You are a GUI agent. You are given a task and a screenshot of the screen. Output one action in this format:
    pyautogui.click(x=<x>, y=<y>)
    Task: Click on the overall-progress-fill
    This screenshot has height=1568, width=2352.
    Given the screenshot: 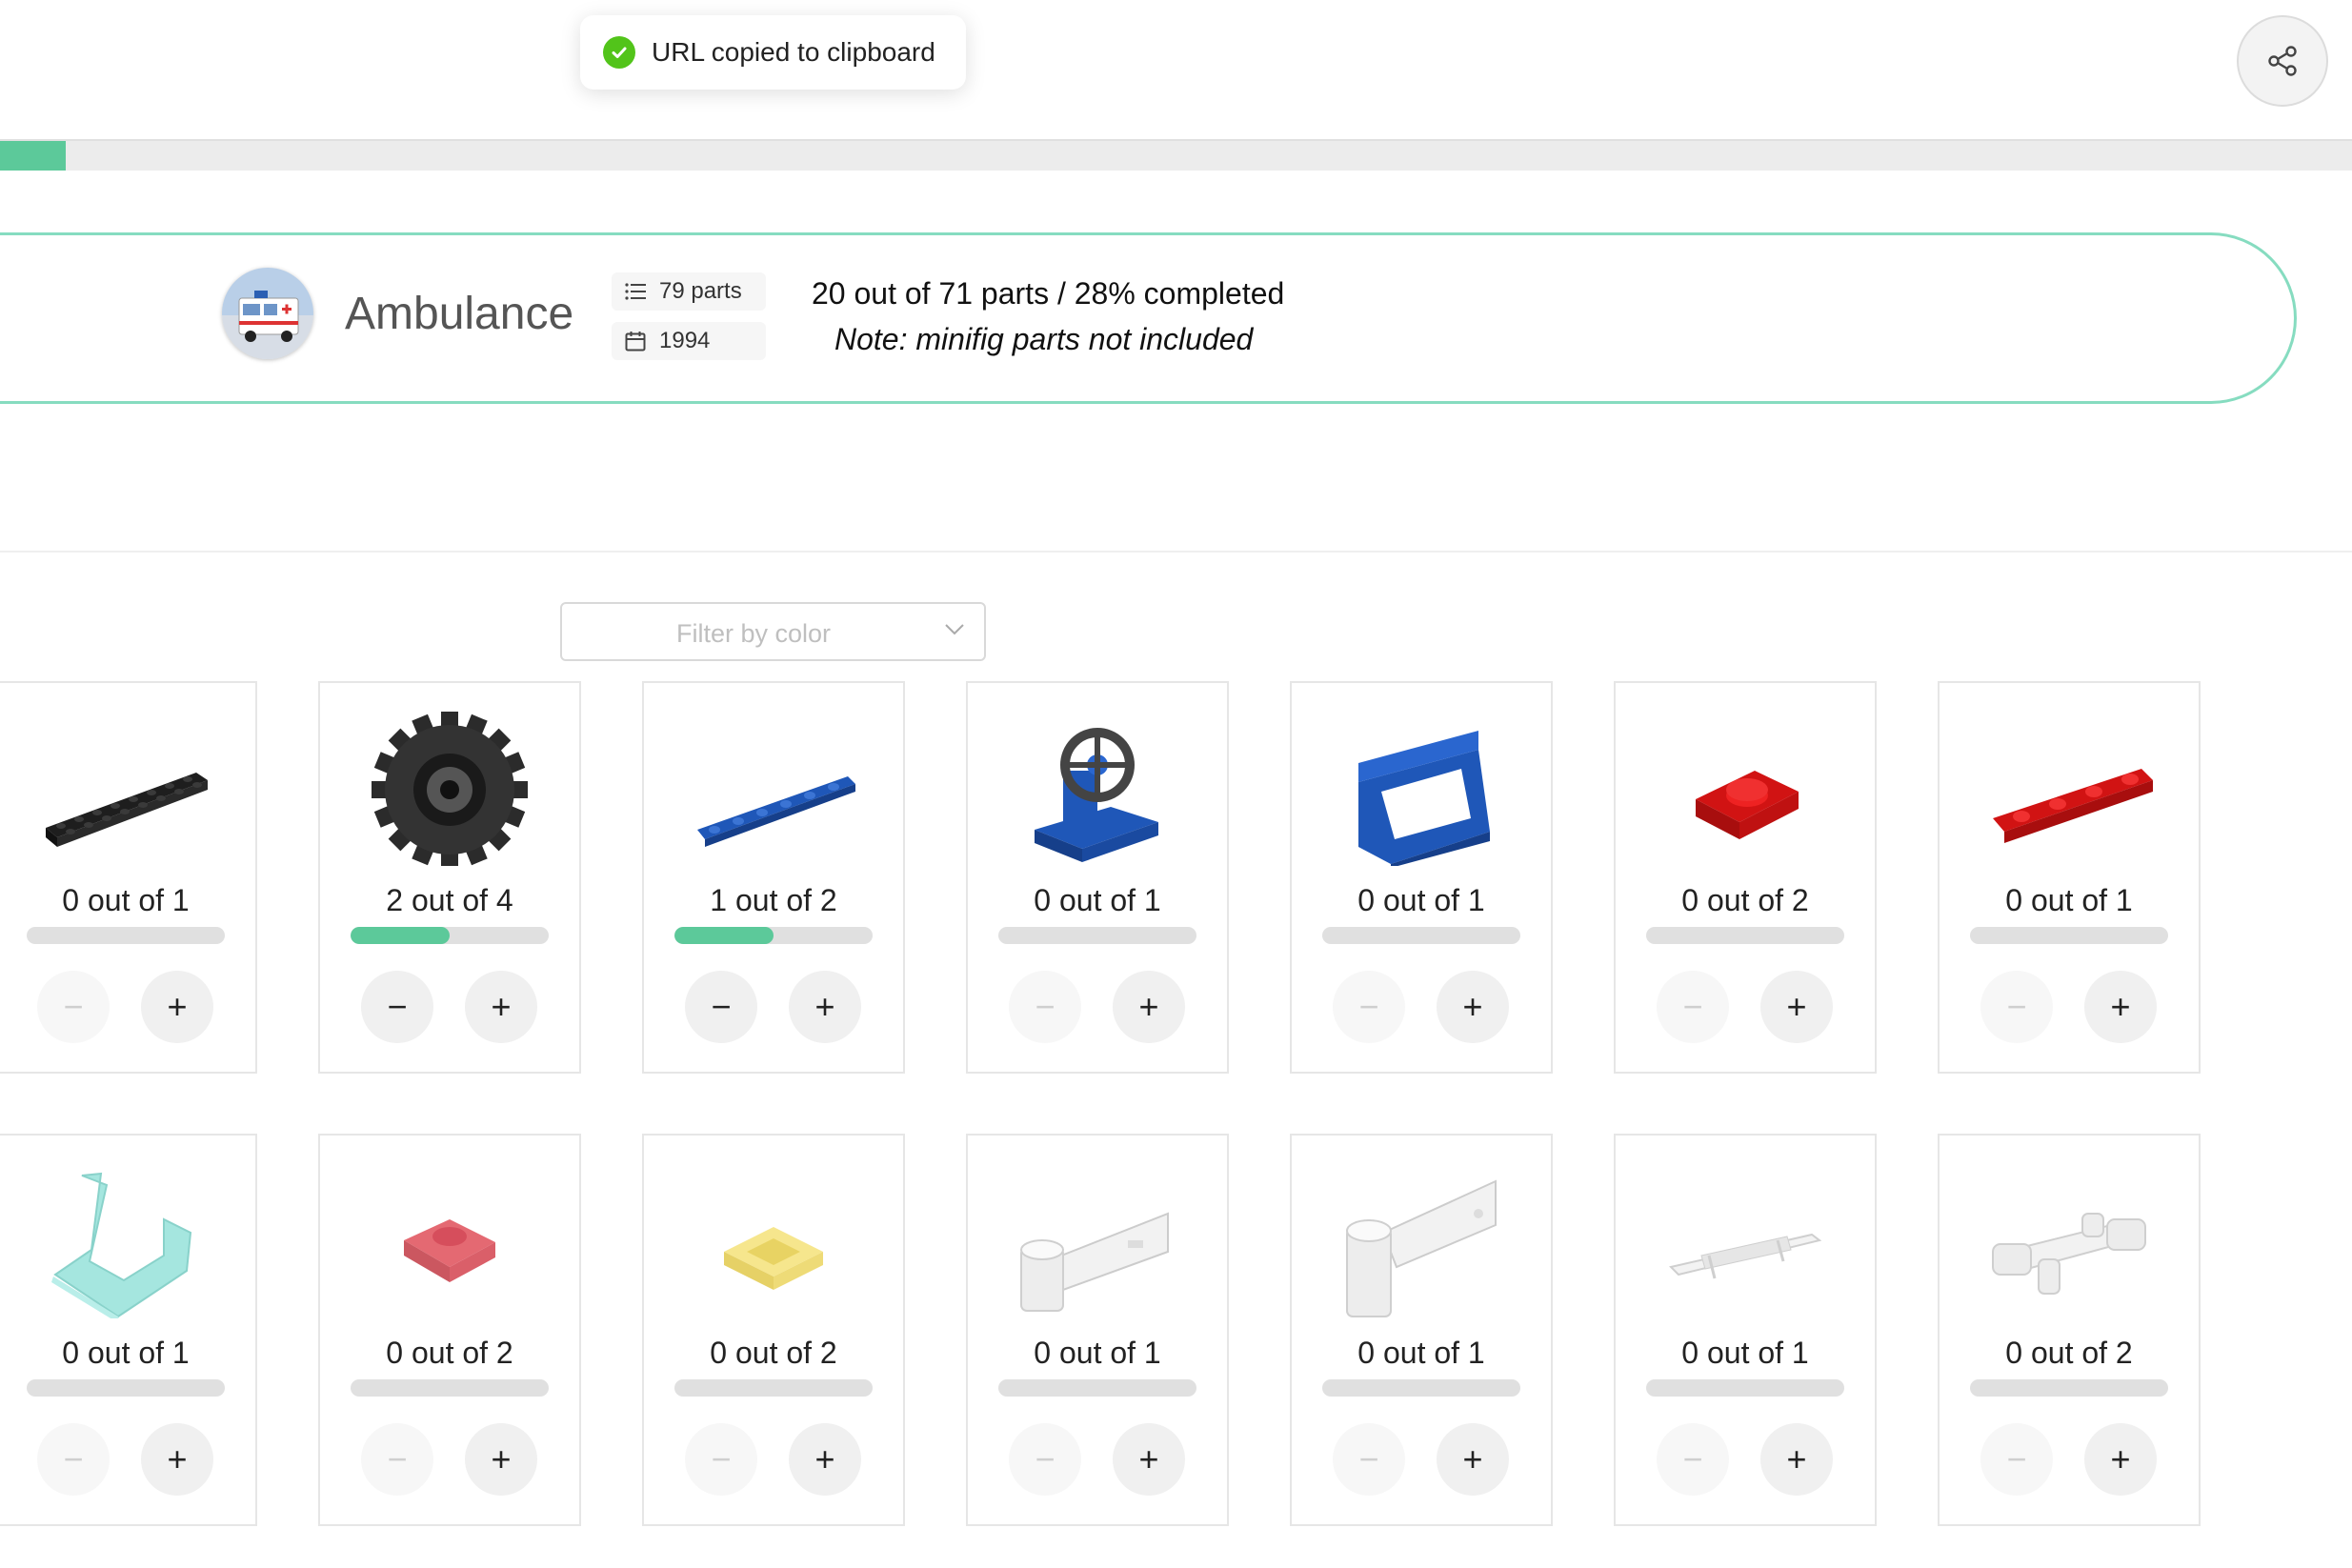 What is the action you would take?
    pyautogui.click(x=33, y=156)
    